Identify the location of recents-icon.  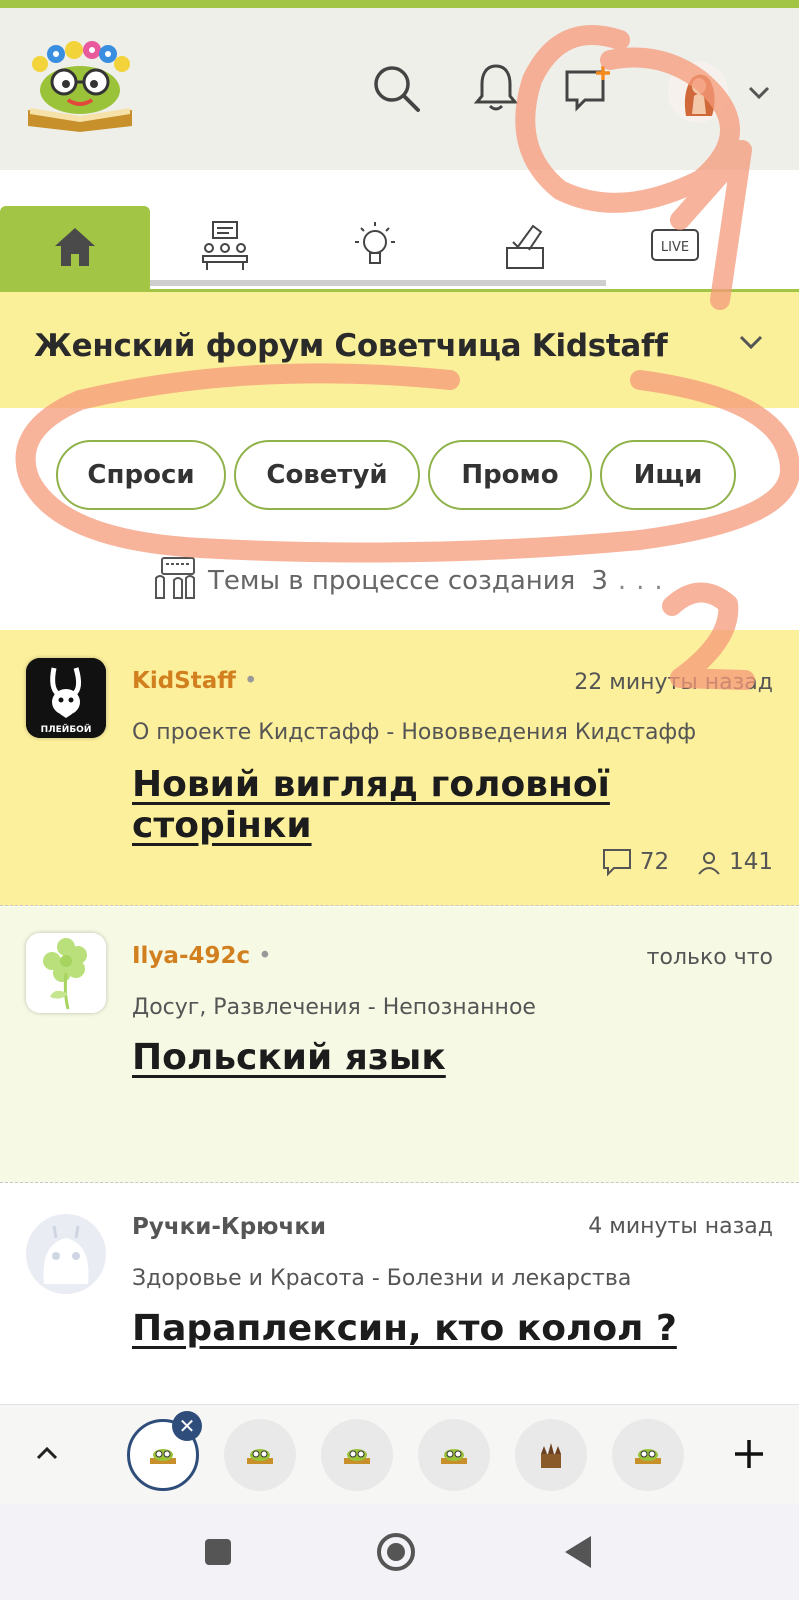
(218, 1552).